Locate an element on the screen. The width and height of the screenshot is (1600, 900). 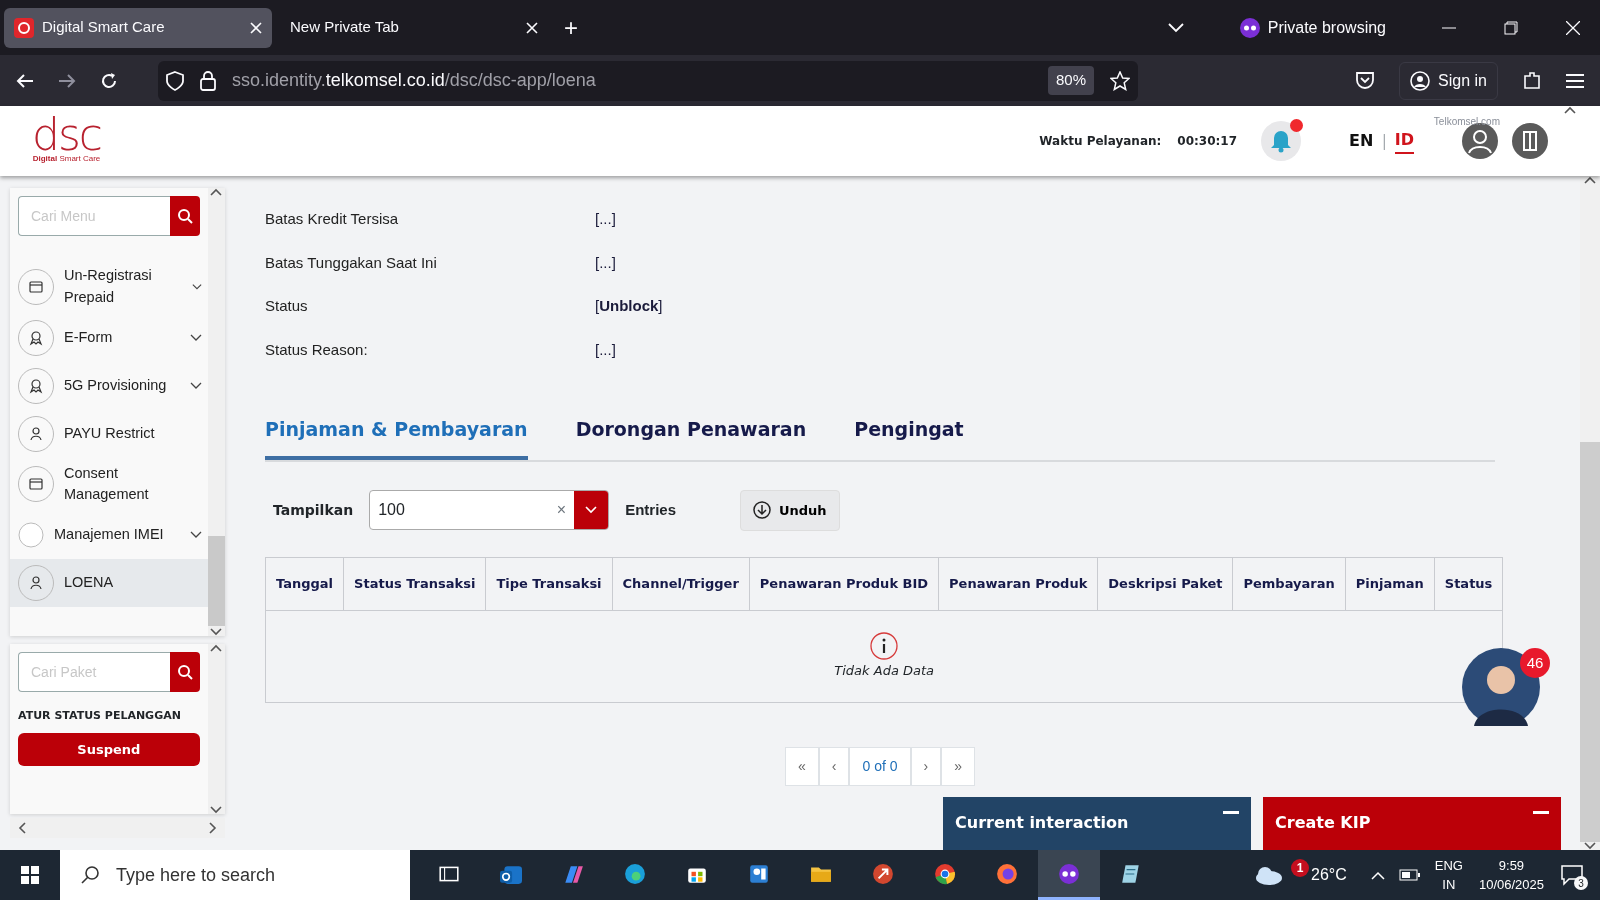
taskbar-search-field: Type here to search is located at coordinates (235, 875).